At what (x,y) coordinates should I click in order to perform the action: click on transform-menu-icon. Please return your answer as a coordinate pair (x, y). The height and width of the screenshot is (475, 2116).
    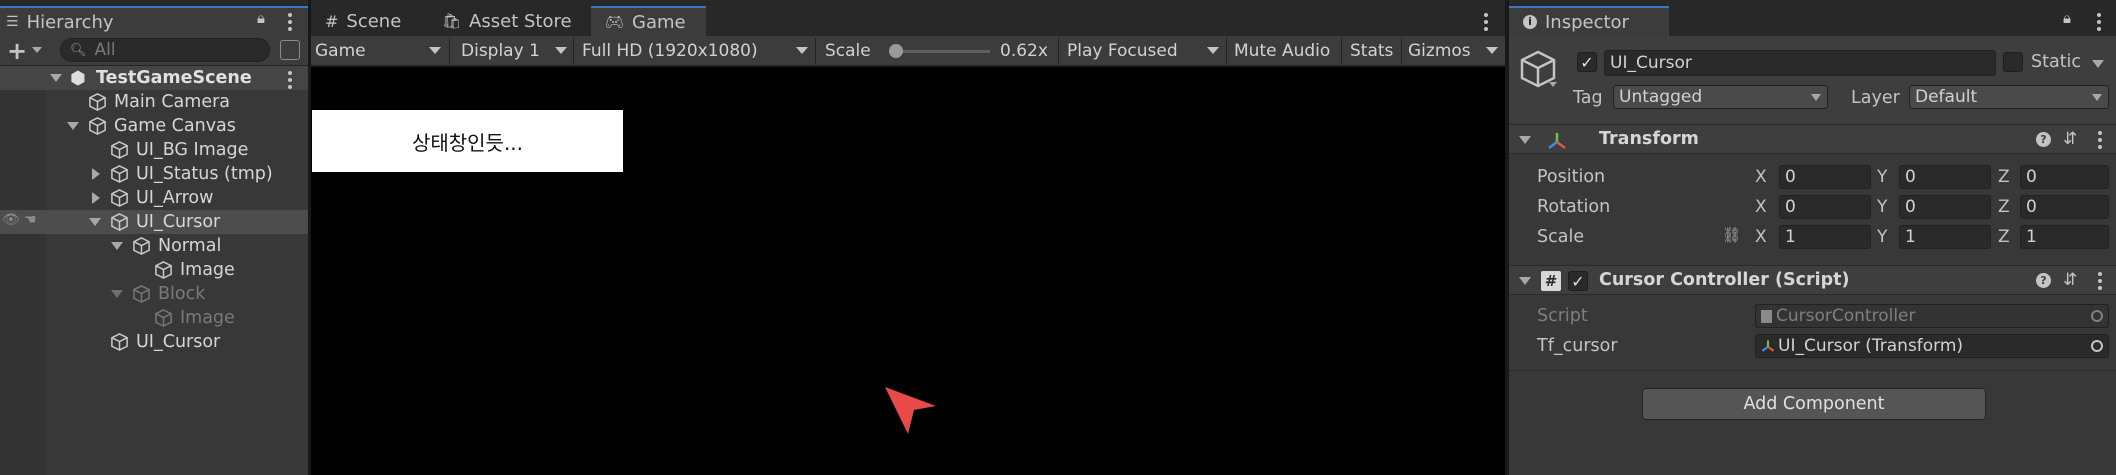
    Looking at the image, I should click on (2100, 141).